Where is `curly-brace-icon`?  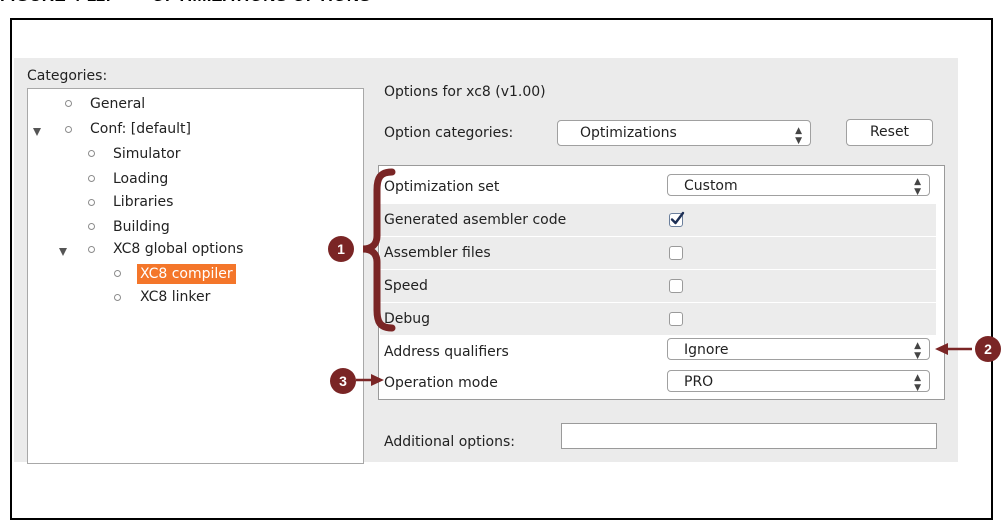 curly-brace-icon is located at coordinates (379, 250).